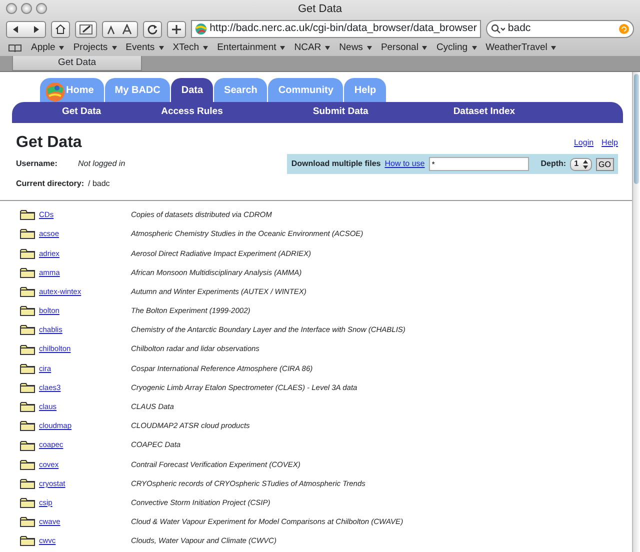 This screenshot has width=640, height=552. Describe the element at coordinates (200, 29) in the screenshot. I see `globe-icon` at that location.